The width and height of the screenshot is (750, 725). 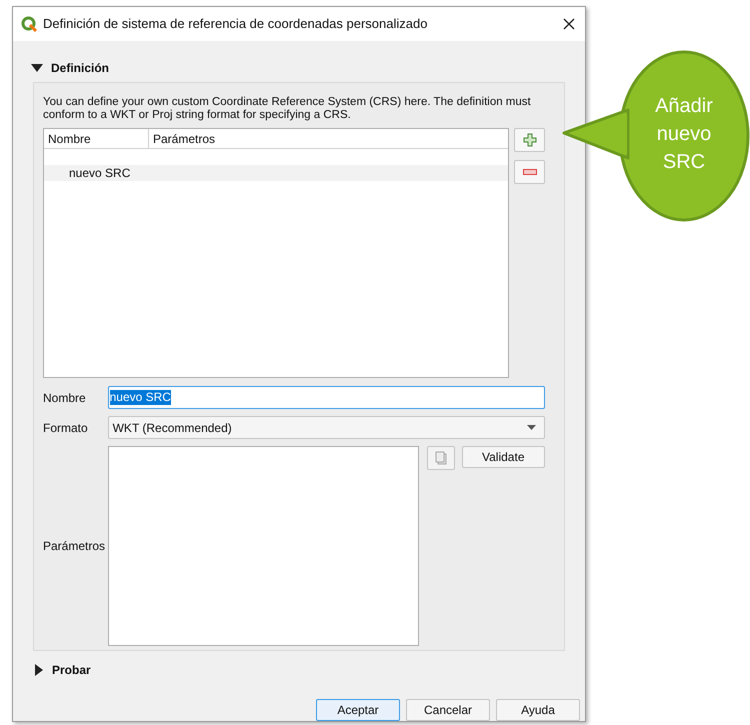 I want to click on column-header: Parámetros, so click(x=328, y=138).